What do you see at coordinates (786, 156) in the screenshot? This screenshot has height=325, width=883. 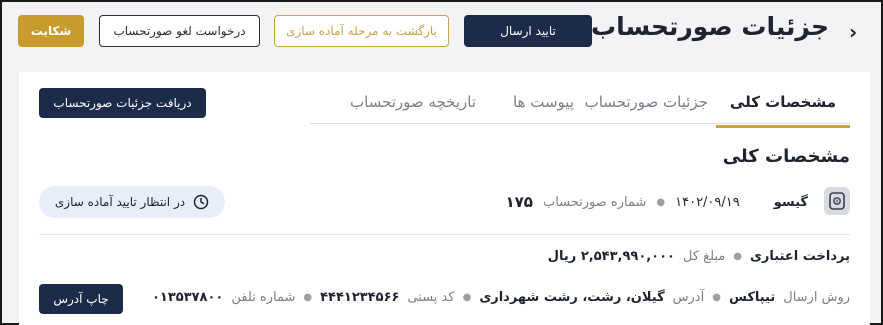 I see `section-title: مشخصات کلی` at bounding box center [786, 156].